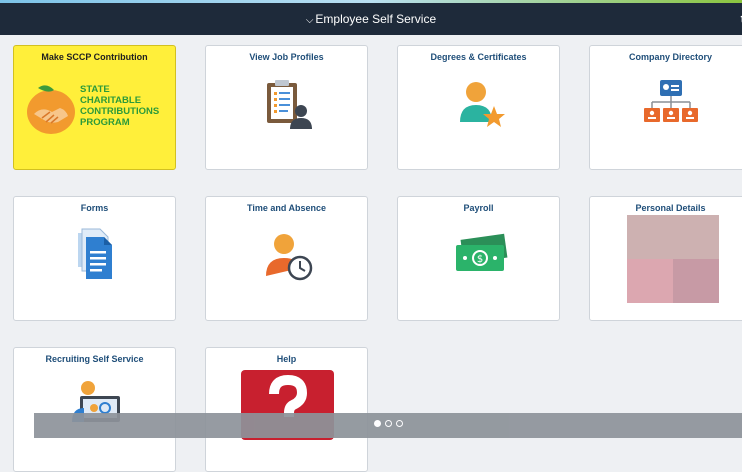 The height and width of the screenshot is (472, 742). I want to click on tile-title: Personal Details, so click(670, 208).